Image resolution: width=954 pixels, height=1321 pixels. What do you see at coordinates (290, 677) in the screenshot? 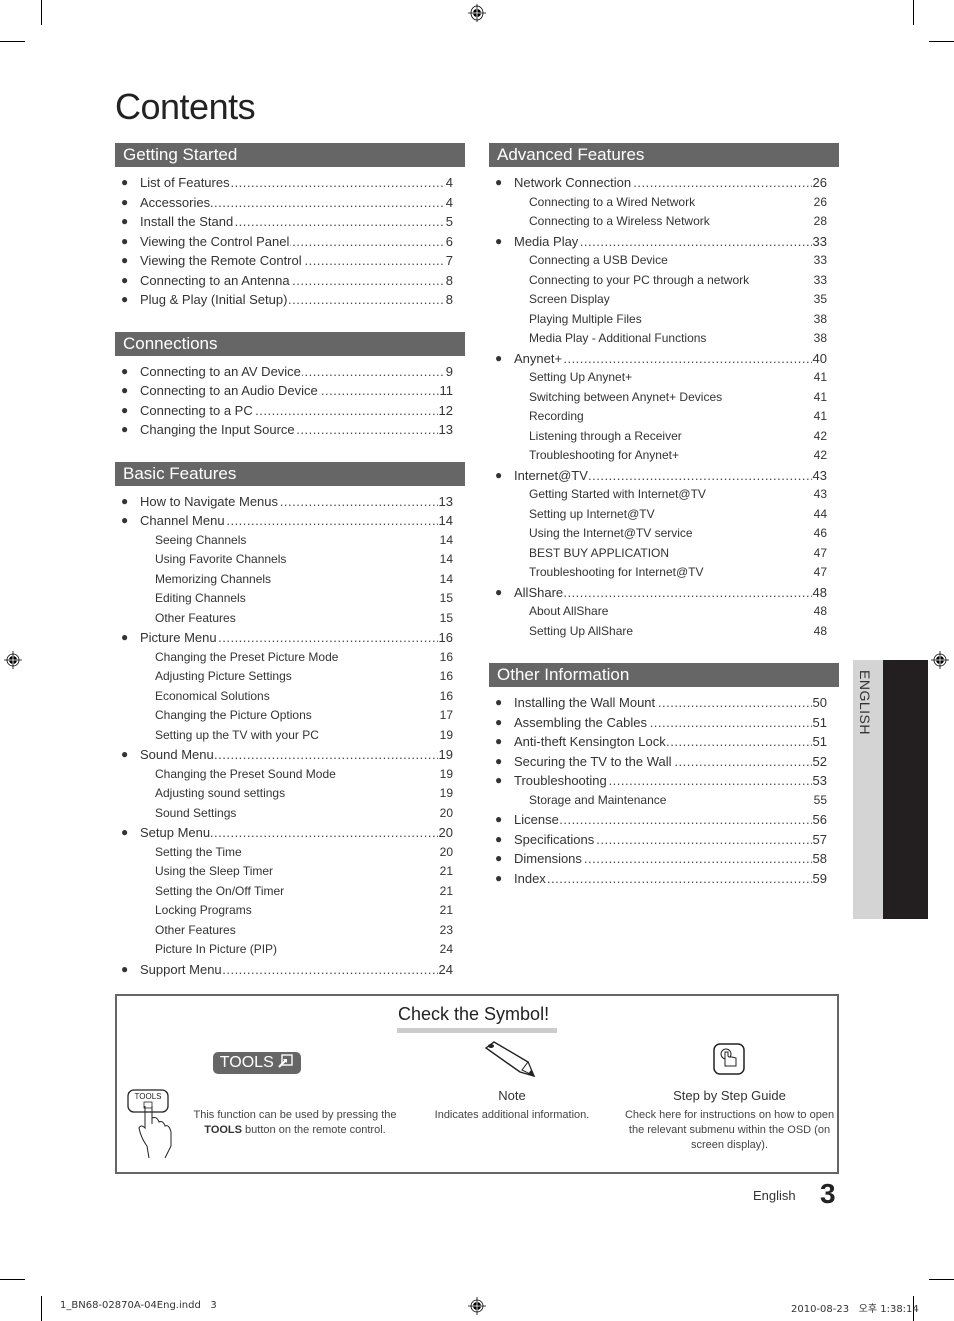
I see `toc-subentry: Adjusting Picture Settings 16` at bounding box center [290, 677].